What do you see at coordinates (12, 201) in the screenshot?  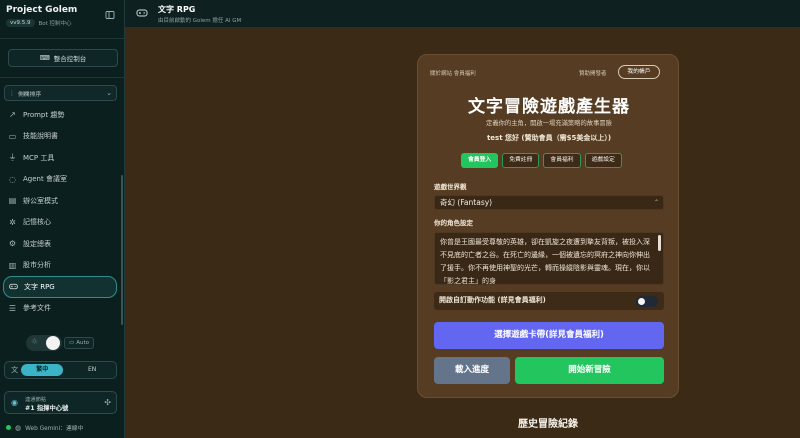 I see `office-icon: ▤` at bounding box center [12, 201].